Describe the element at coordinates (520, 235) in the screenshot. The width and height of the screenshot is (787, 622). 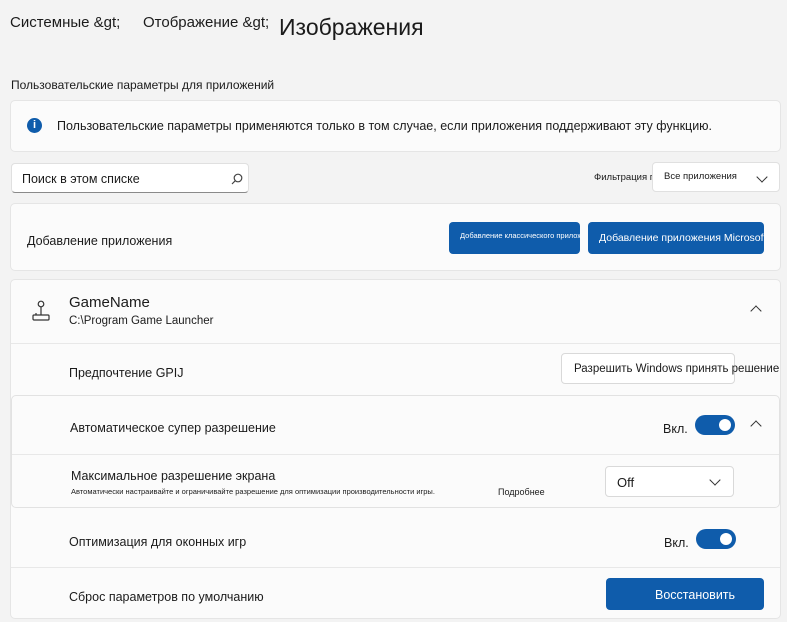
I see `add-classic-app-label: Добавление классического приложения` at that location.